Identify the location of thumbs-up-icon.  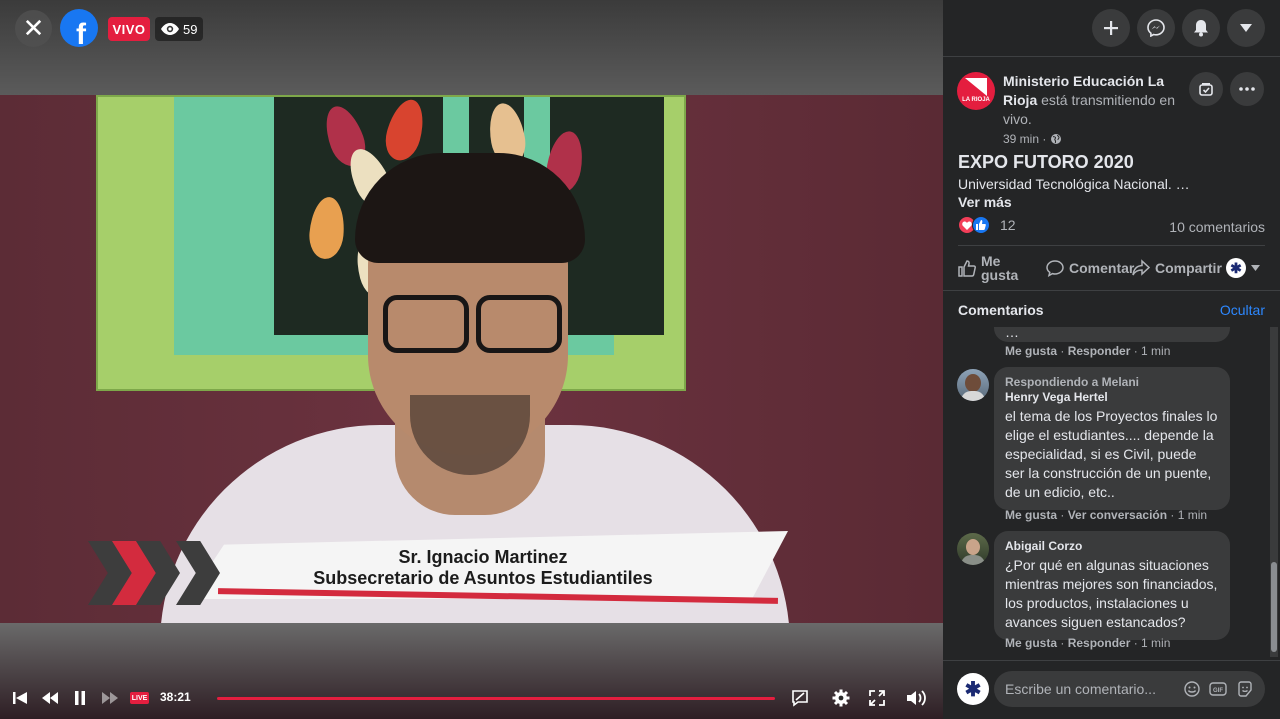
(967, 268).